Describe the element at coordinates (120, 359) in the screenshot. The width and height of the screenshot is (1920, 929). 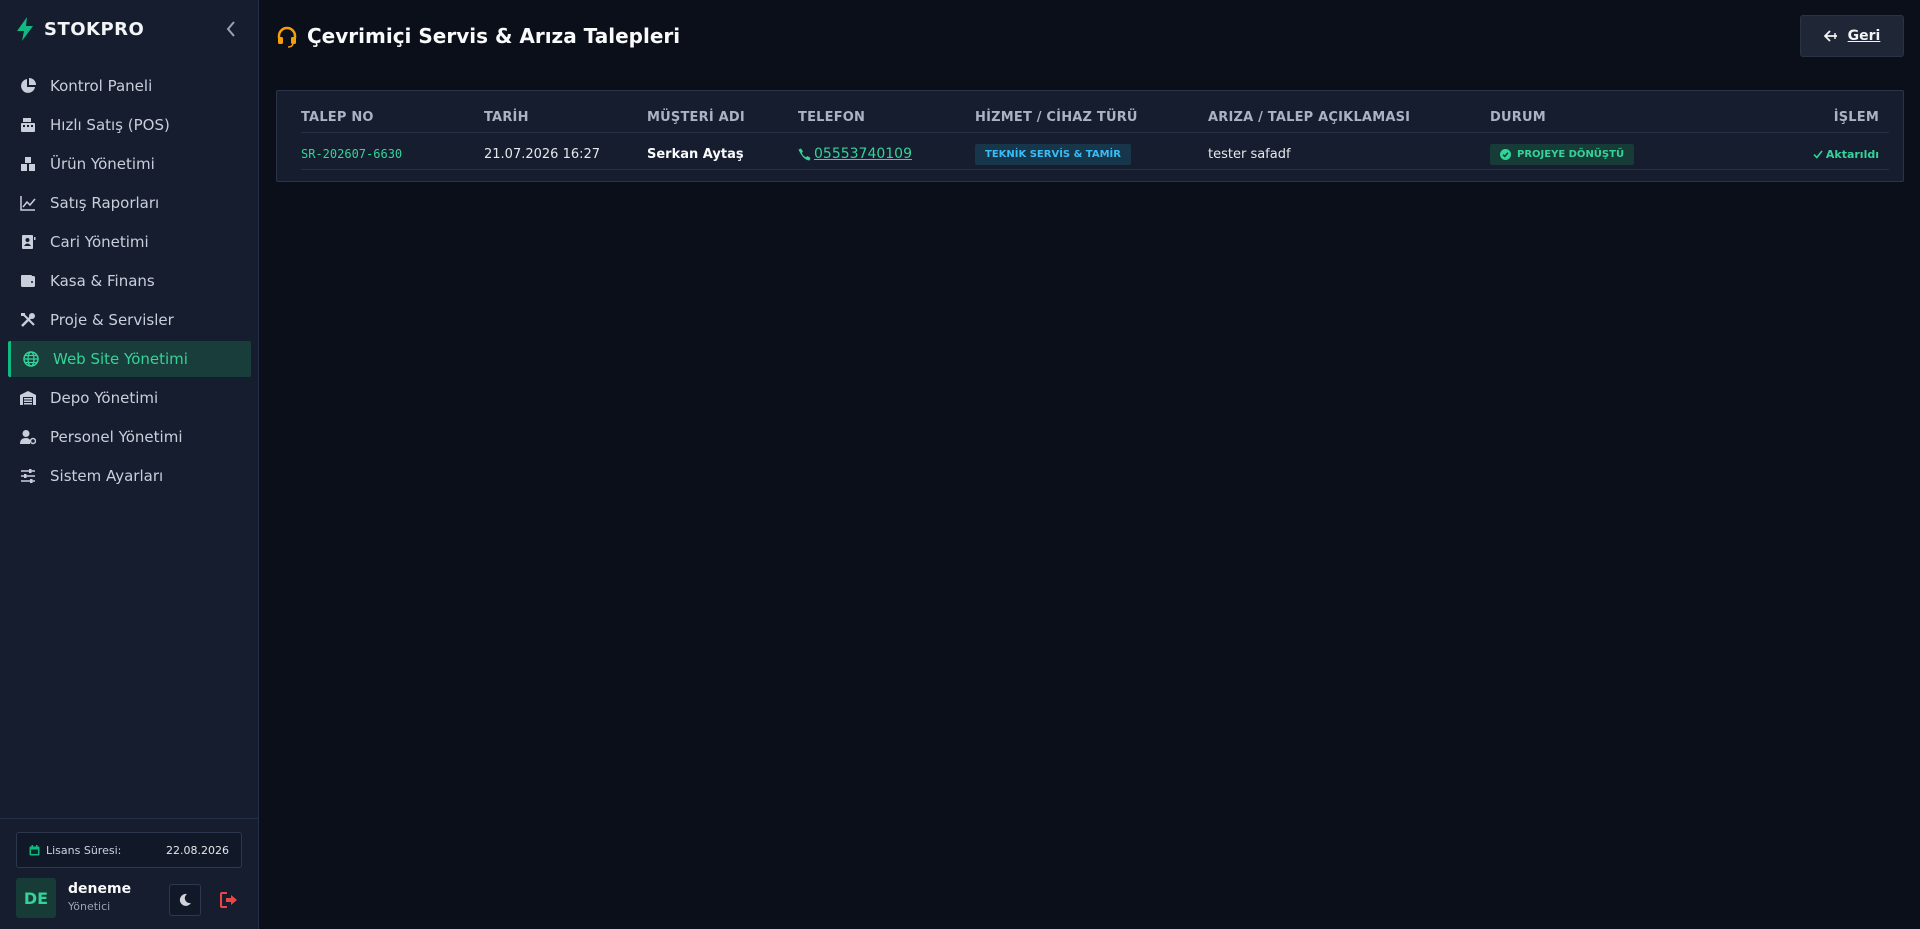
I see `sidebar-item-label: Web Site Yönetimi` at that location.